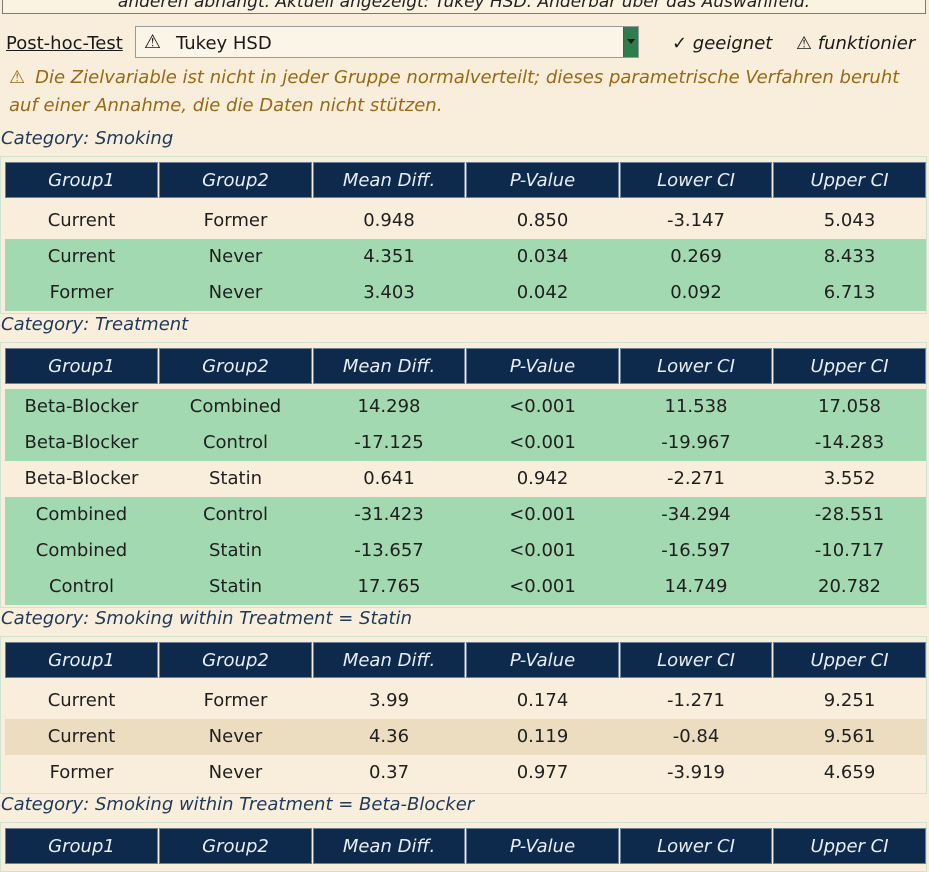 This screenshot has height=872, width=929. Describe the element at coordinates (849, 220) in the screenshot. I see `table-cell: 5.043` at that location.